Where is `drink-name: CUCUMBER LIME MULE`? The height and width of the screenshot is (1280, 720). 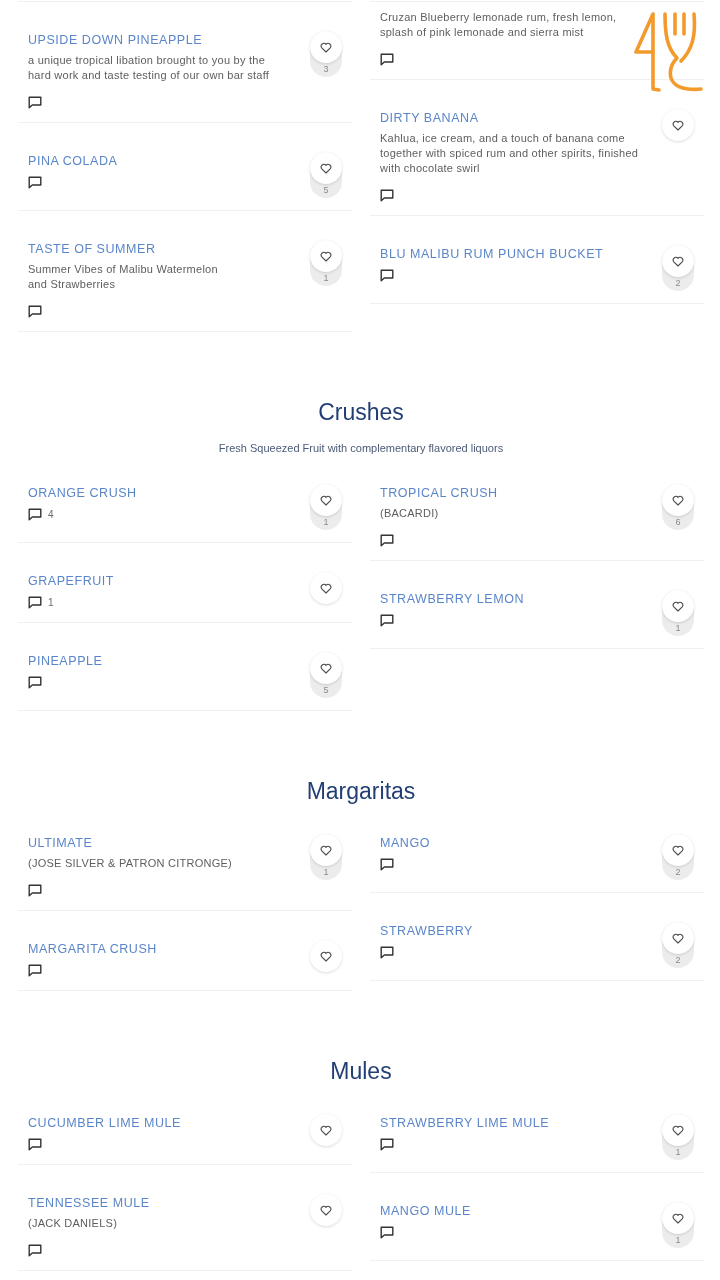 drink-name: CUCUMBER LIME MULE is located at coordinates (104, 1123).